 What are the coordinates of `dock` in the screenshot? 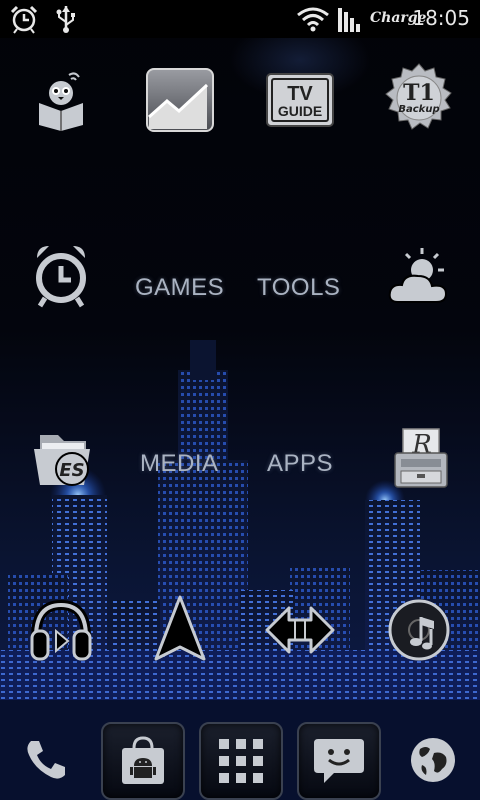 It's located at (240, 757).